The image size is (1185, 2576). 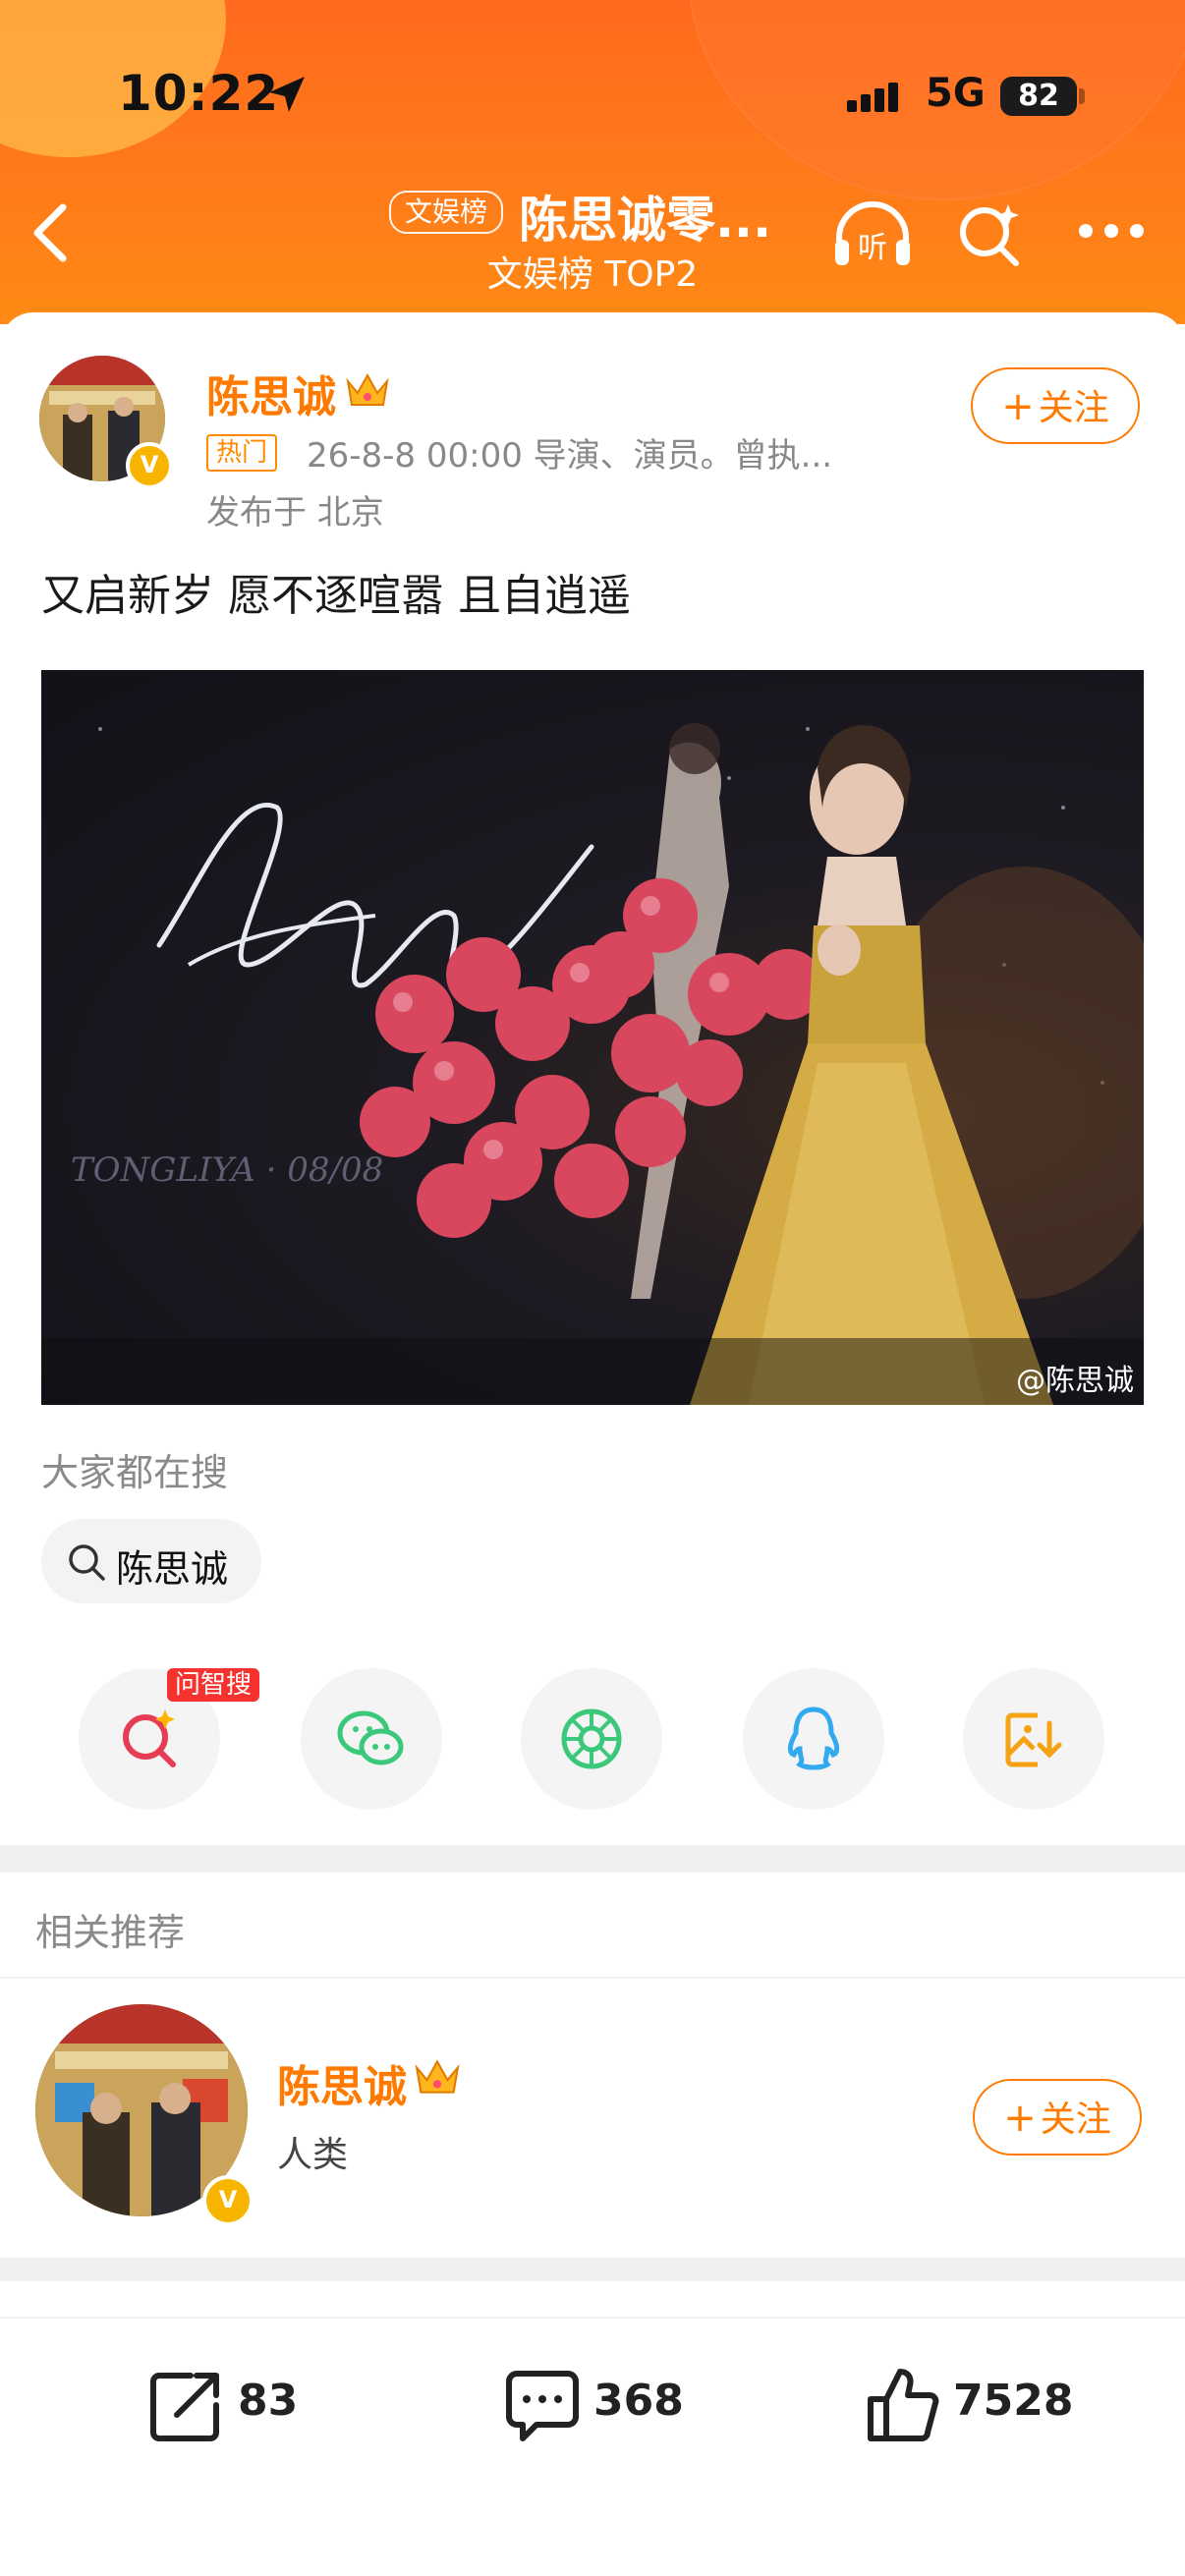 What do you see at coordinates (184, 2407) in the screenshot?
I see `repost-icon` at bounding box center [184, 2407].